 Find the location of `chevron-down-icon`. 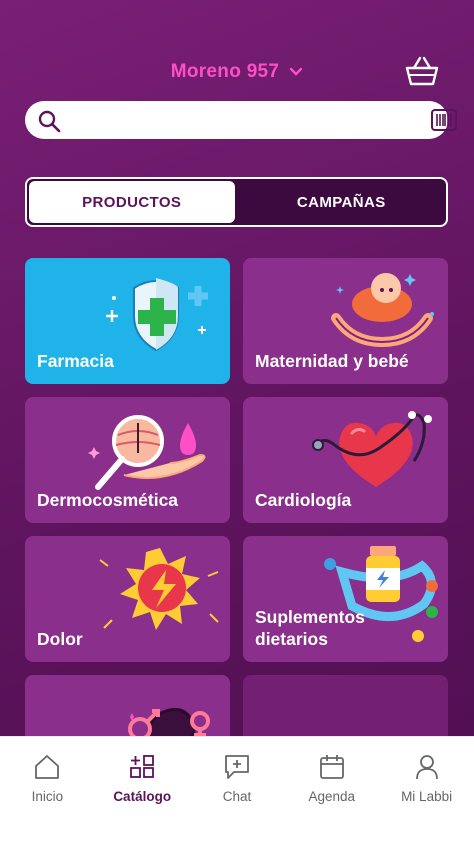

chevron-down-icon is located at coordinates (296, 71).